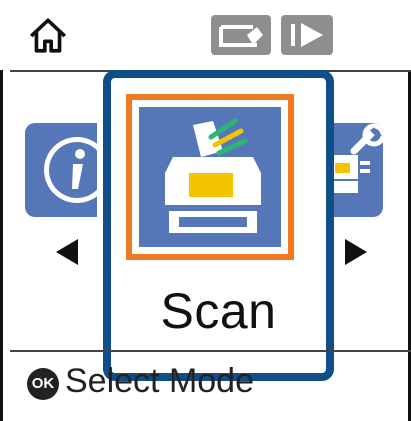 The height and width of the screenshot is (421, 411). I want to click on footer-hint: Select Mode, so click(159, 381).